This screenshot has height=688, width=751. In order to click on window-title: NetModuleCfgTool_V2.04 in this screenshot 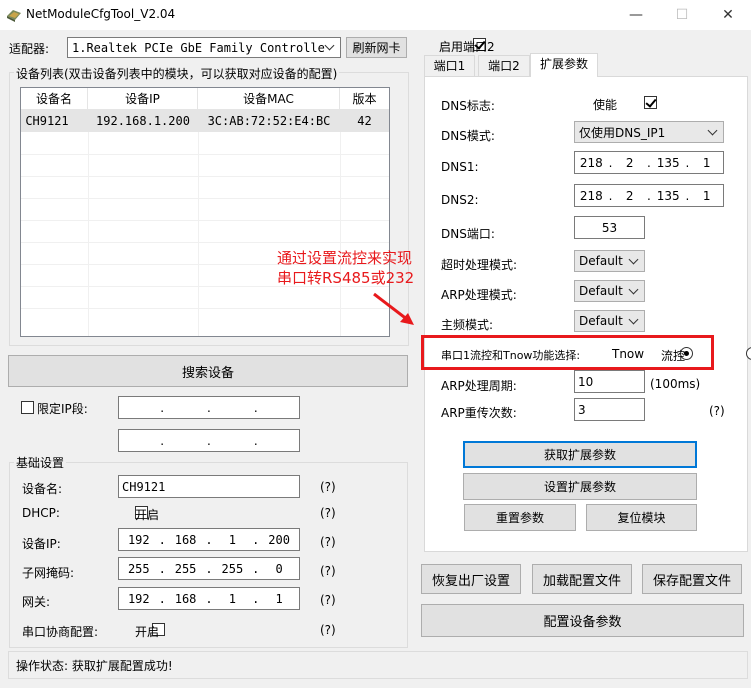, I will do `click(101, 14)`.